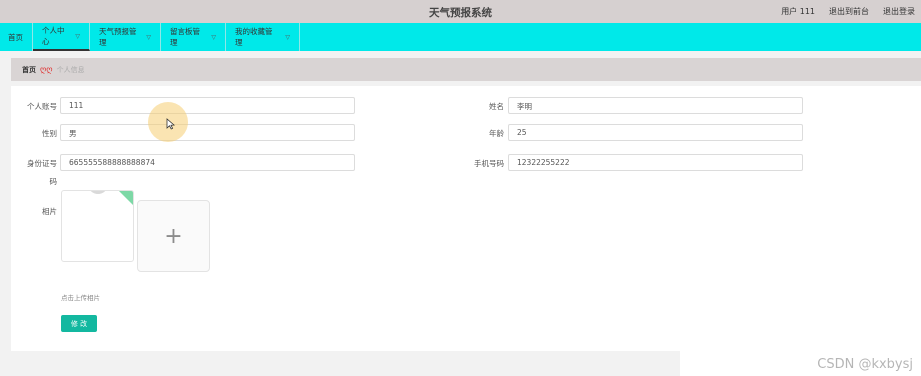  Describe the element at coordinates (460, 37) in the screenshot. I see `main-navbar: 首页 个人中心 ▽ 天气预报管理 ▽ 留言板管理 ▽ 我的收藏管理 ▽` at that location.